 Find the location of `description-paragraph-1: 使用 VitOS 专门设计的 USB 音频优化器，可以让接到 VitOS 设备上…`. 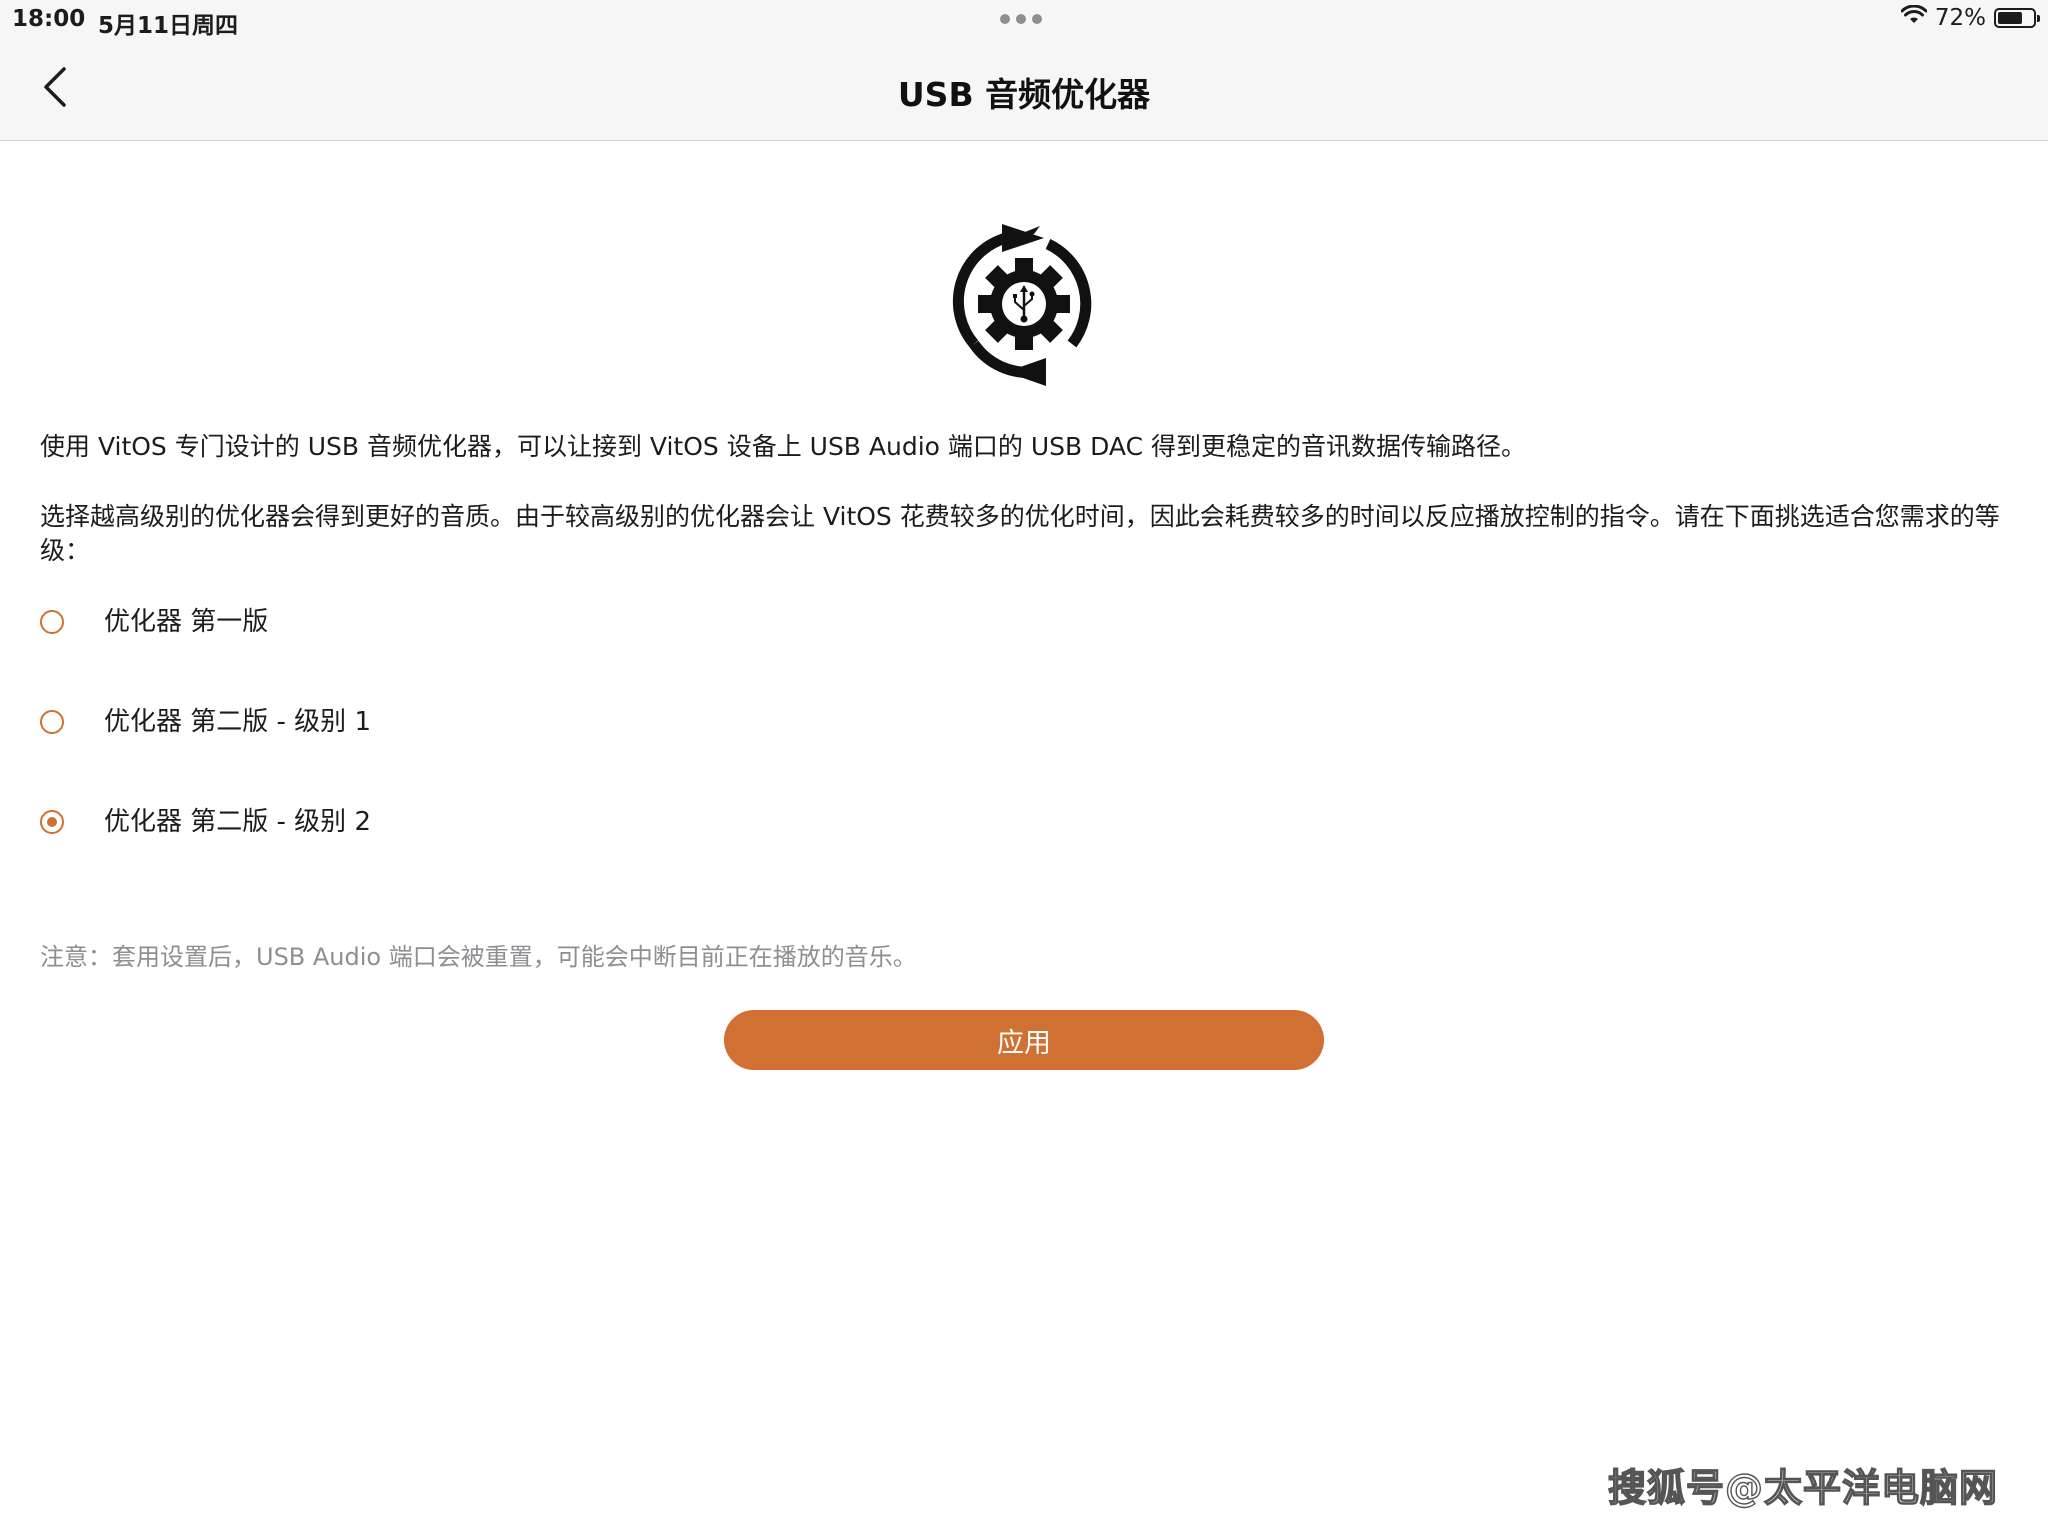

description-paragraph-1: 使用 VitOS 专门设计的 USB 音频优化器，可以让接到 VitOS 设备上… is located at coordinates (783, 446).